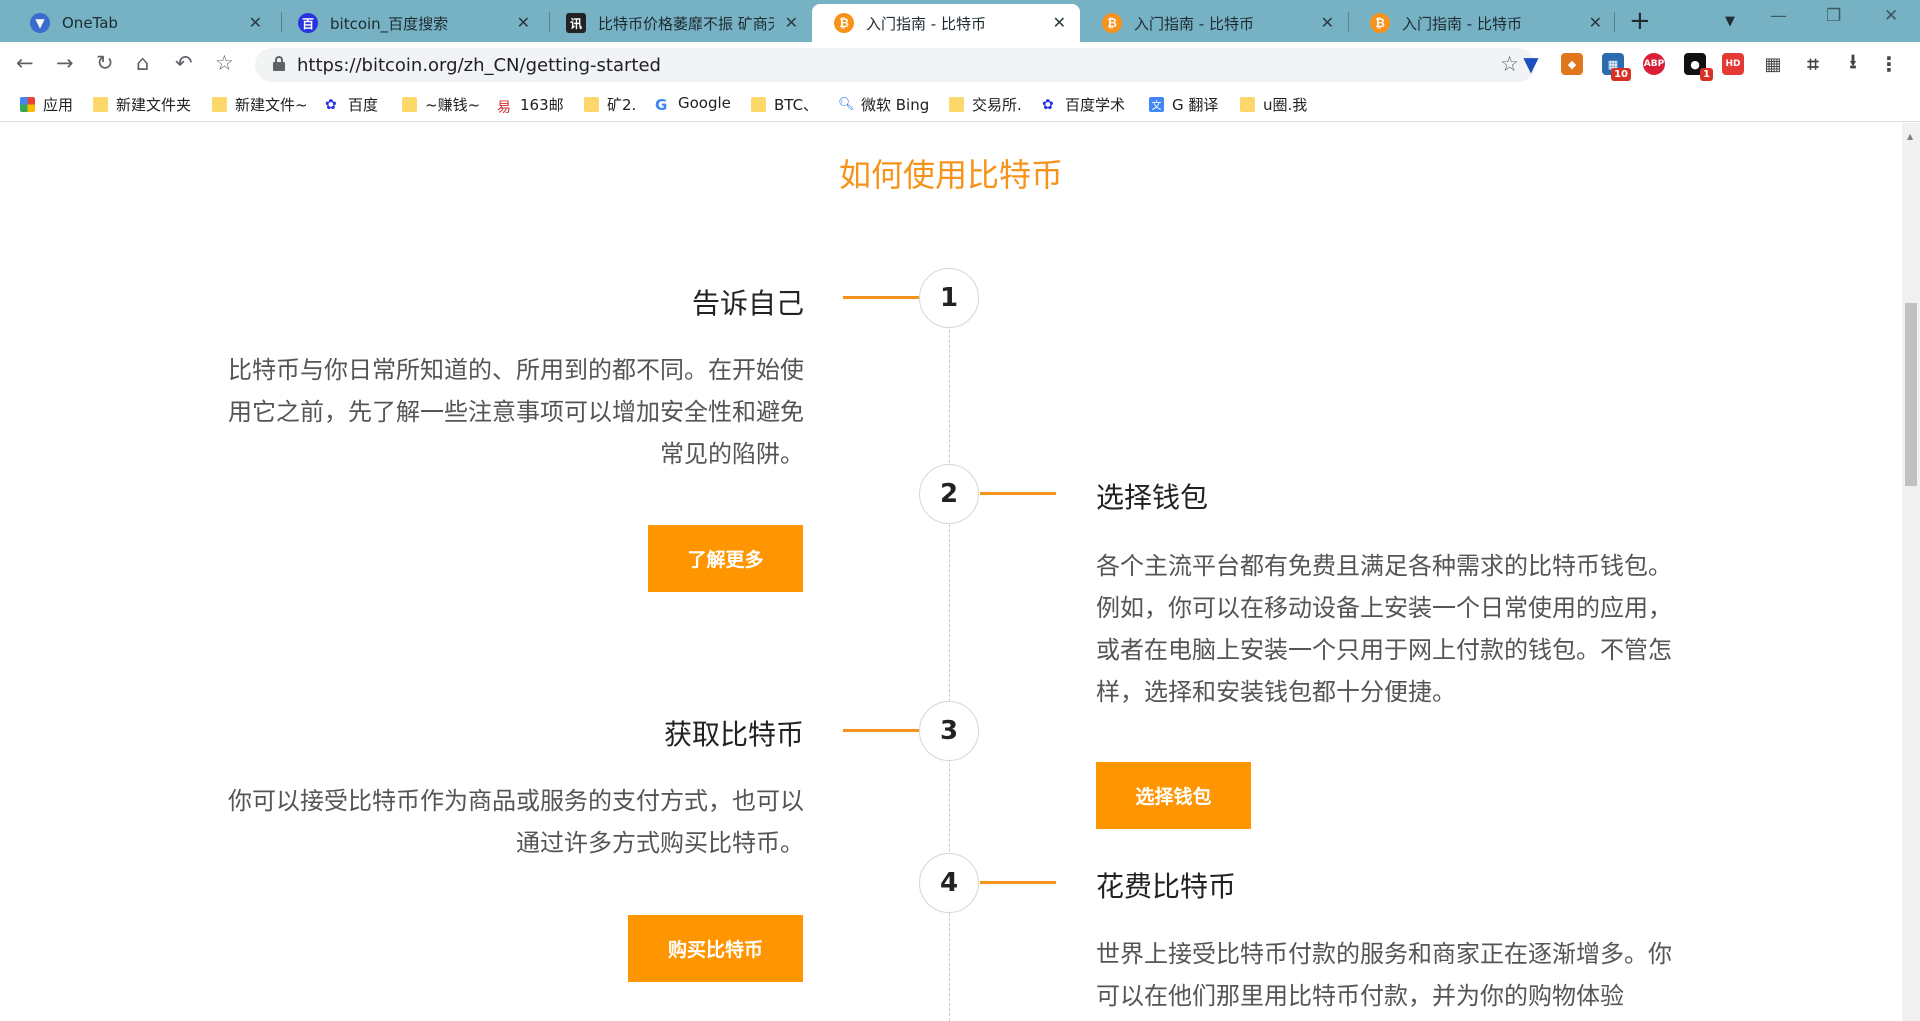 Image resolution: width=1920 pixels, height=1021 pixels. I want to click on bookmark-folder: 新建文件~, so click(260, 104).